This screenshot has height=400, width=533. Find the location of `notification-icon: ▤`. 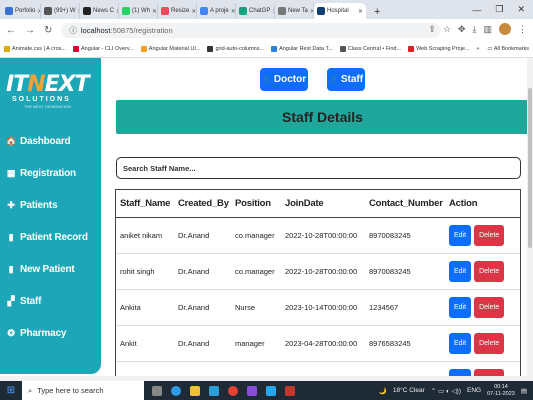

notification-icon: ▤ is located at coordinates (524, 391).